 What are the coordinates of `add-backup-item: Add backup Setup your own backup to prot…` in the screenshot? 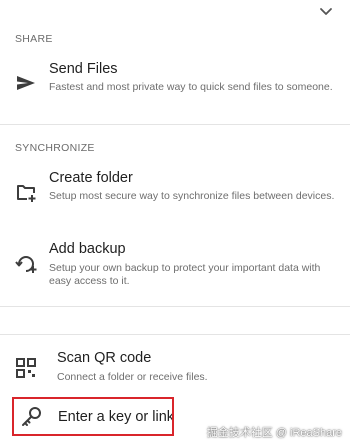 It's located at (175, 265).